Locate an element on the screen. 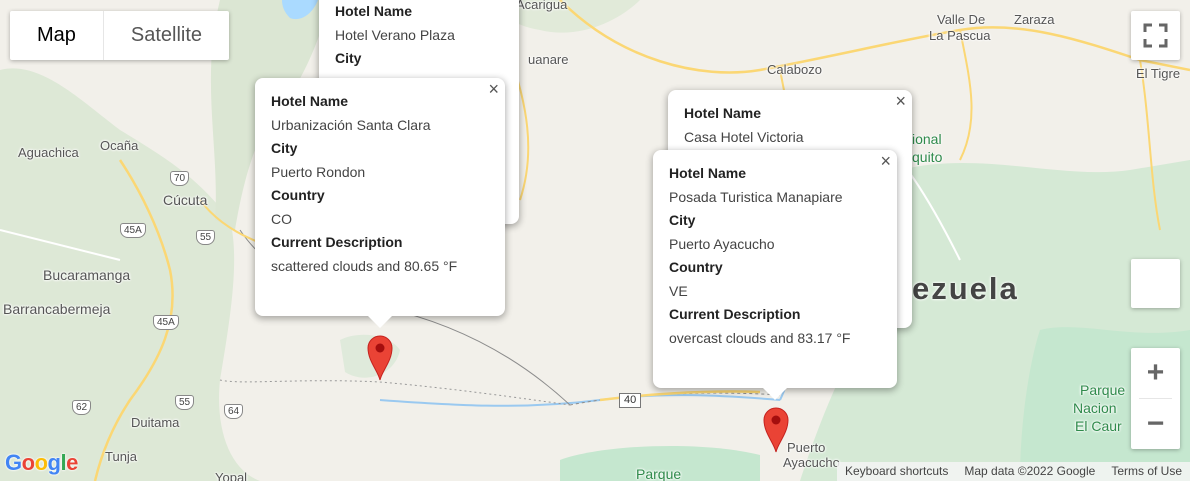 The width and height of the screenshot is (1190, 481). zoom-out-button: − is located at coordinates (1155, 424).